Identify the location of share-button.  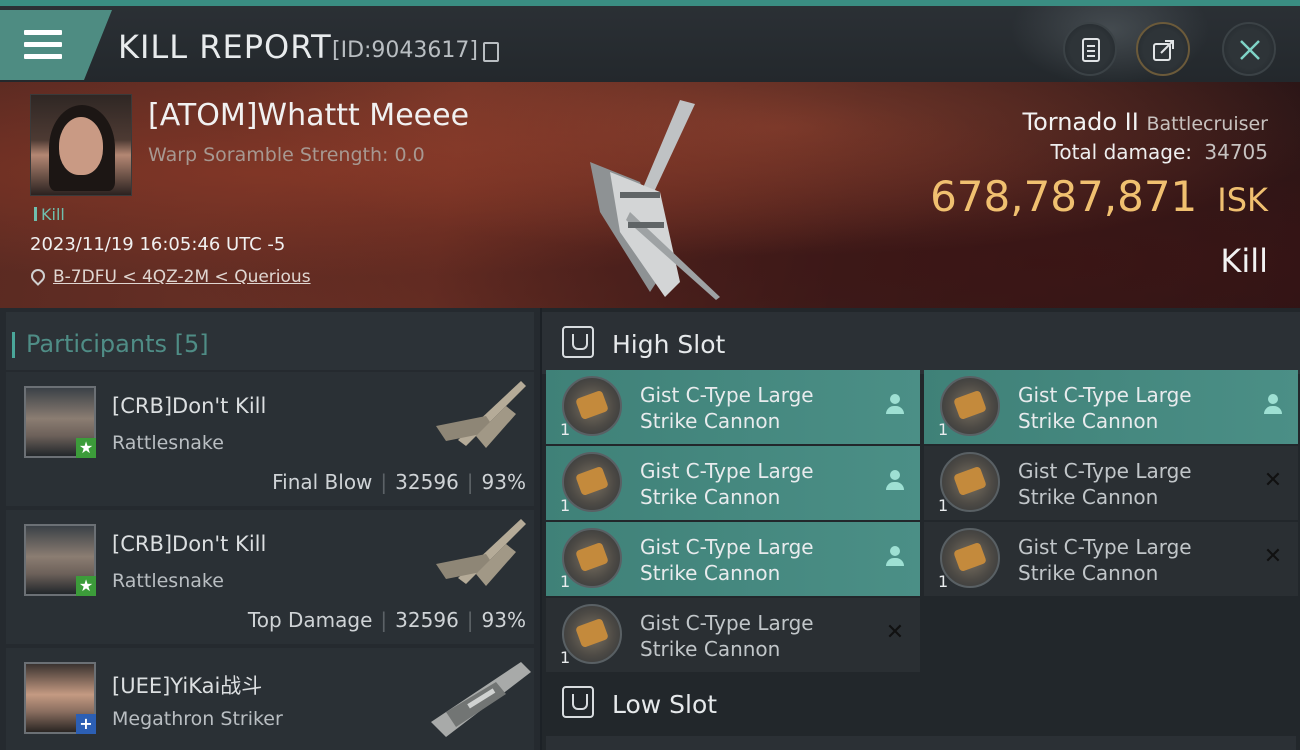
(1163, 49).